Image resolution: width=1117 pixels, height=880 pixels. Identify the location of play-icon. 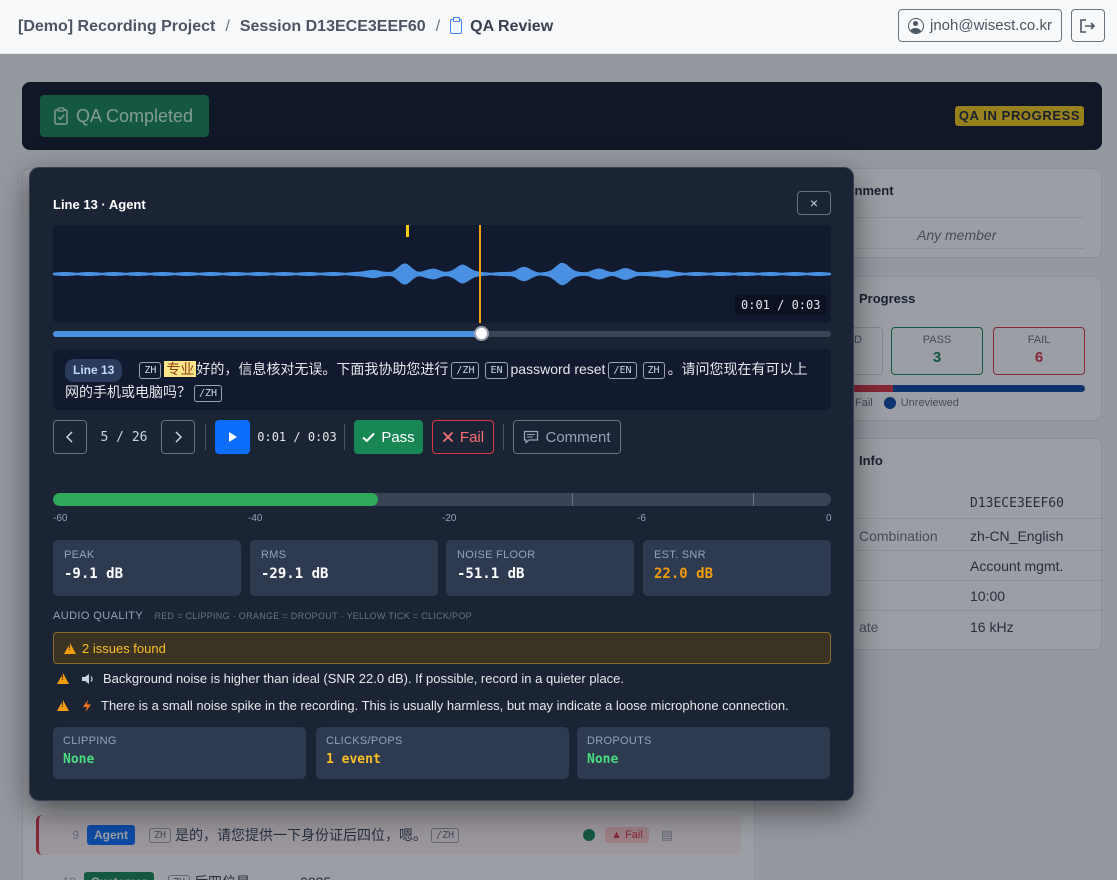
(232, 437).